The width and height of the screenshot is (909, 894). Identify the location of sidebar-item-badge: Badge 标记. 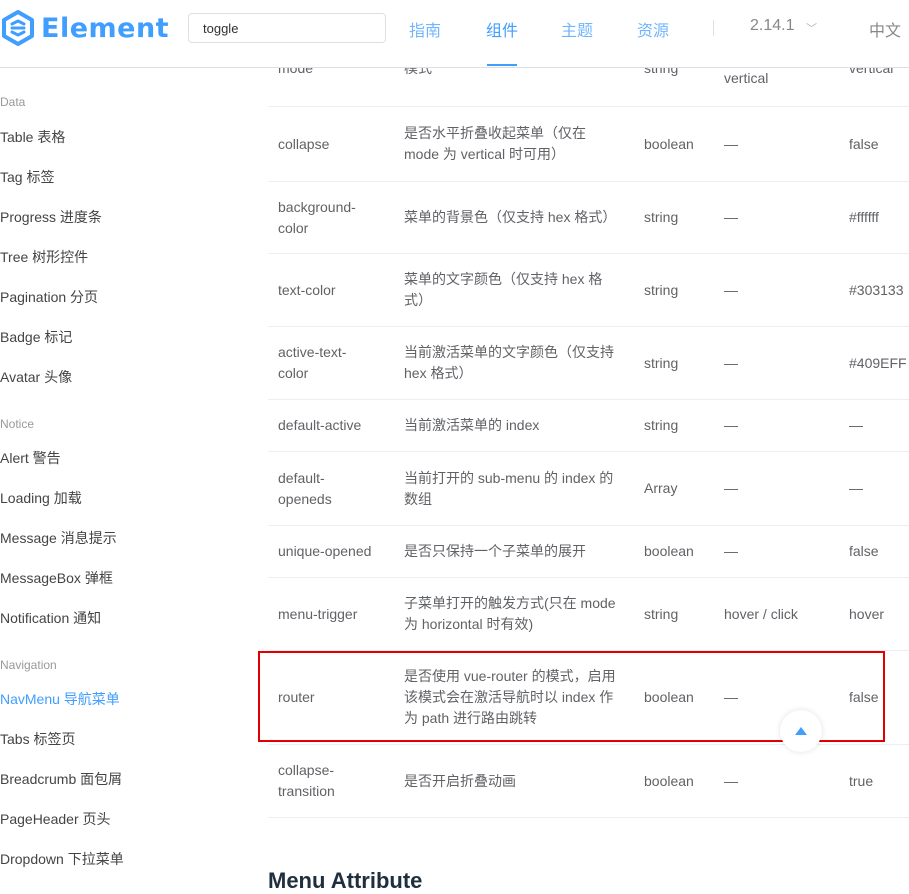
(36, 337).